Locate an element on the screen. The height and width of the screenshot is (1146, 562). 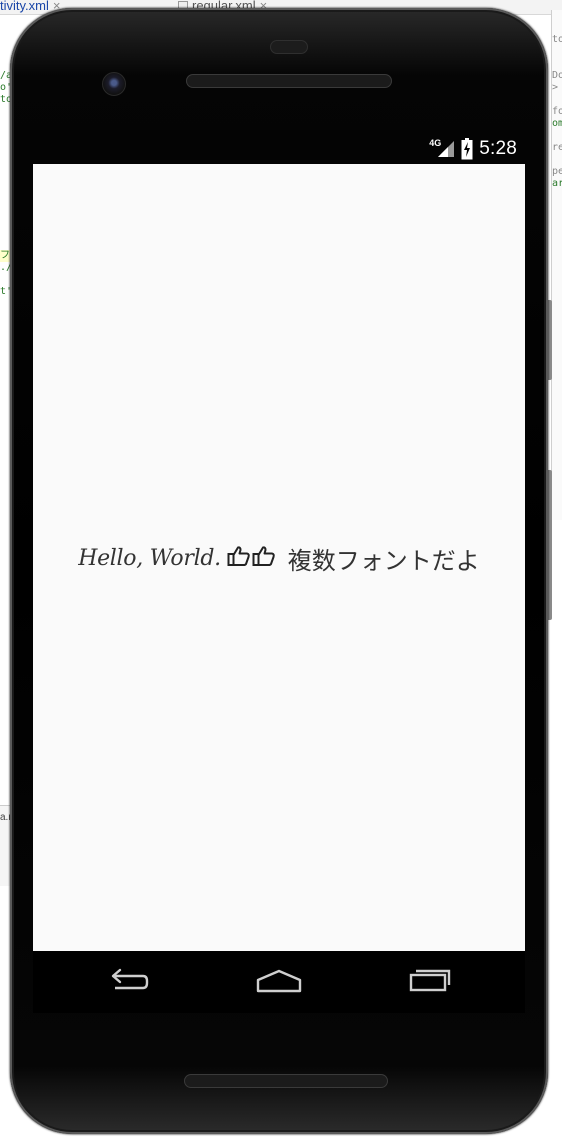
code-fragment: fo is located at coordinates (557, 111).